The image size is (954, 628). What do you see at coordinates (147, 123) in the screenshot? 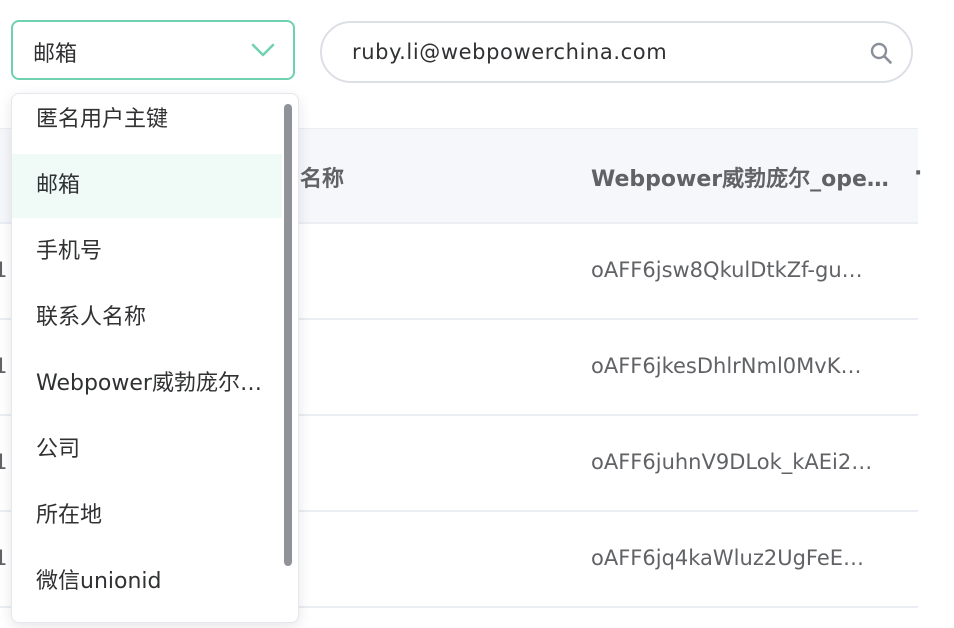
I see `select-option-anonymous-key: 匿名用户主键` at bounding box center [147, 123].